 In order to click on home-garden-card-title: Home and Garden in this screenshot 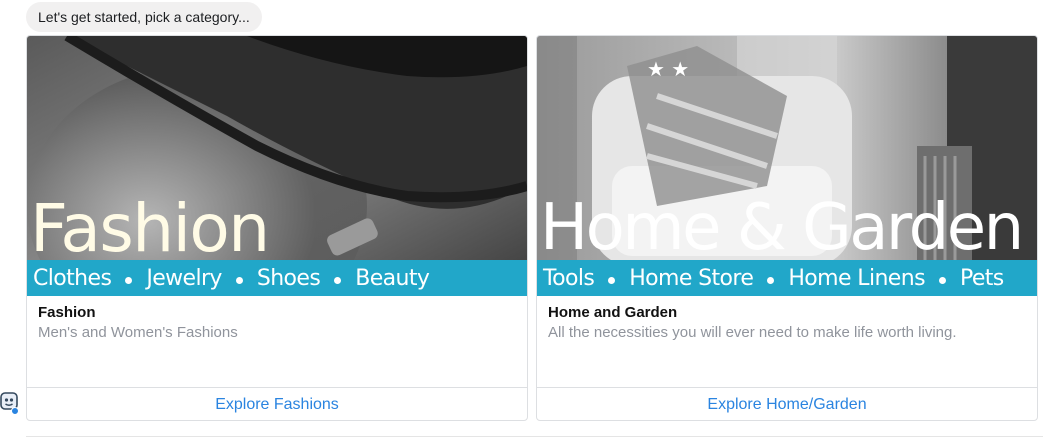, I will do `click(613, 312)`.